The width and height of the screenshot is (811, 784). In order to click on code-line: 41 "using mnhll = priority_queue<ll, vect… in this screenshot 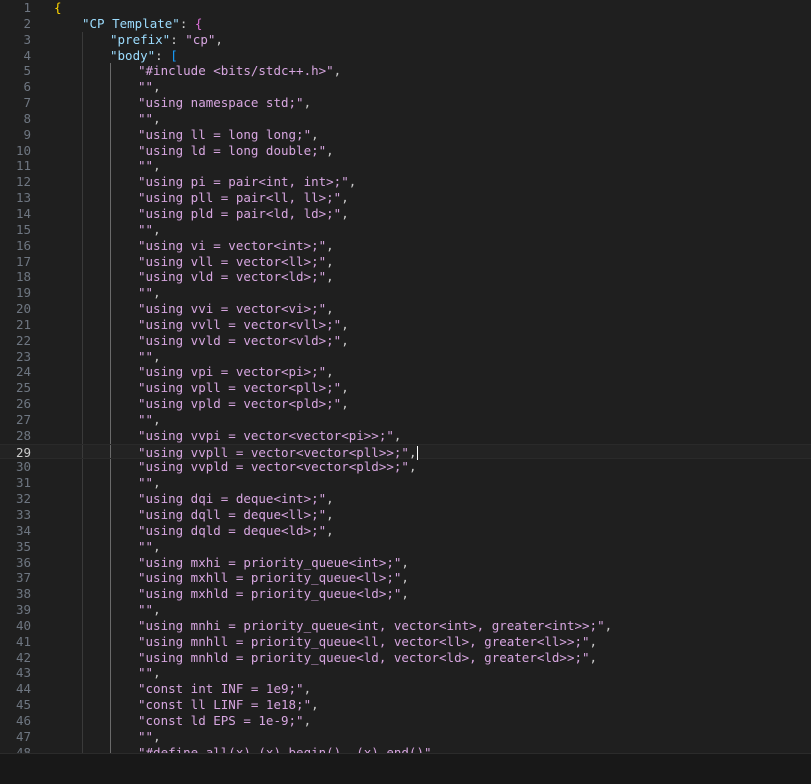, I will do `click(405, 641)`.